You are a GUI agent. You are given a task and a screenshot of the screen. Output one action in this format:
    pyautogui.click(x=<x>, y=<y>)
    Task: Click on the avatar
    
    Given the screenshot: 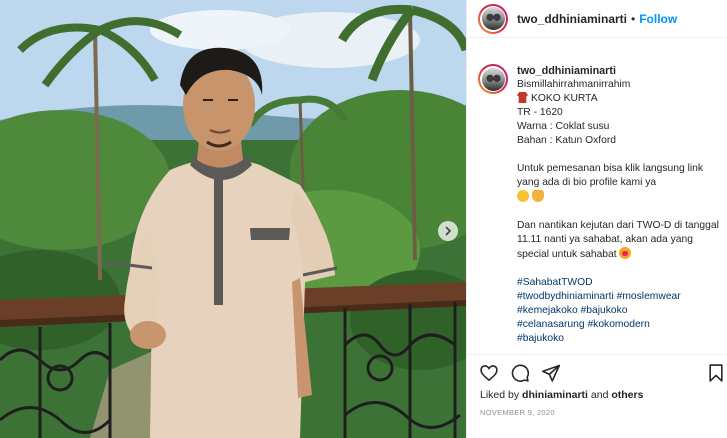 What is the action you would take?
    pyautogui.click(x=493, y=18)
    